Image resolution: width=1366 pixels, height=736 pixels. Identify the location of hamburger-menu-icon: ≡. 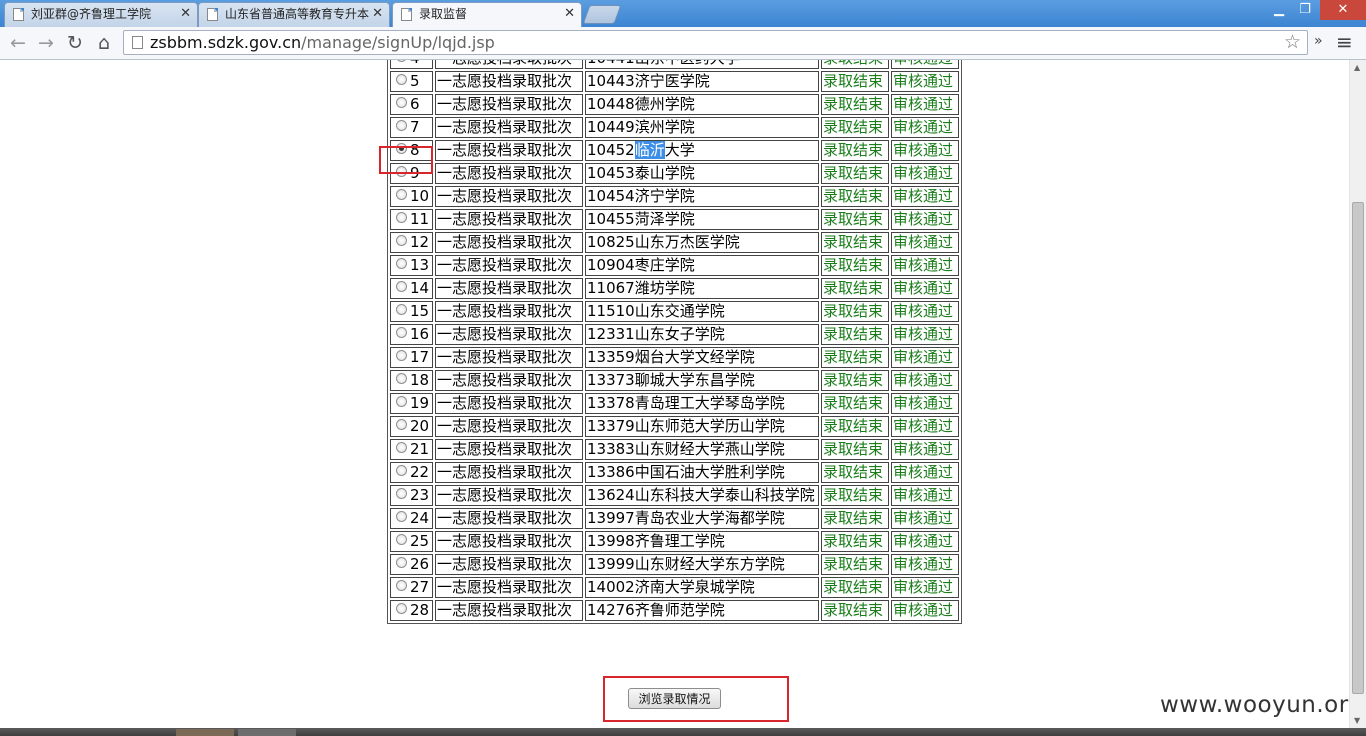
(1344, 42).